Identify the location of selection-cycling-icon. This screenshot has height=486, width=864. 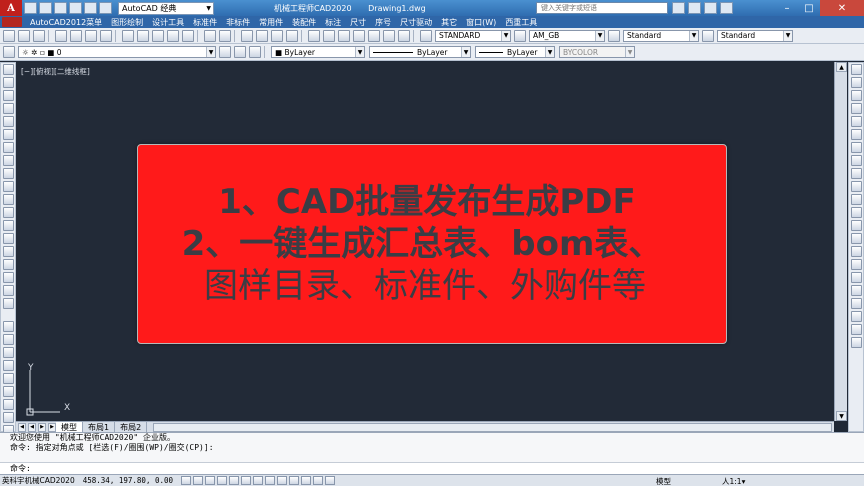
(330, 480).